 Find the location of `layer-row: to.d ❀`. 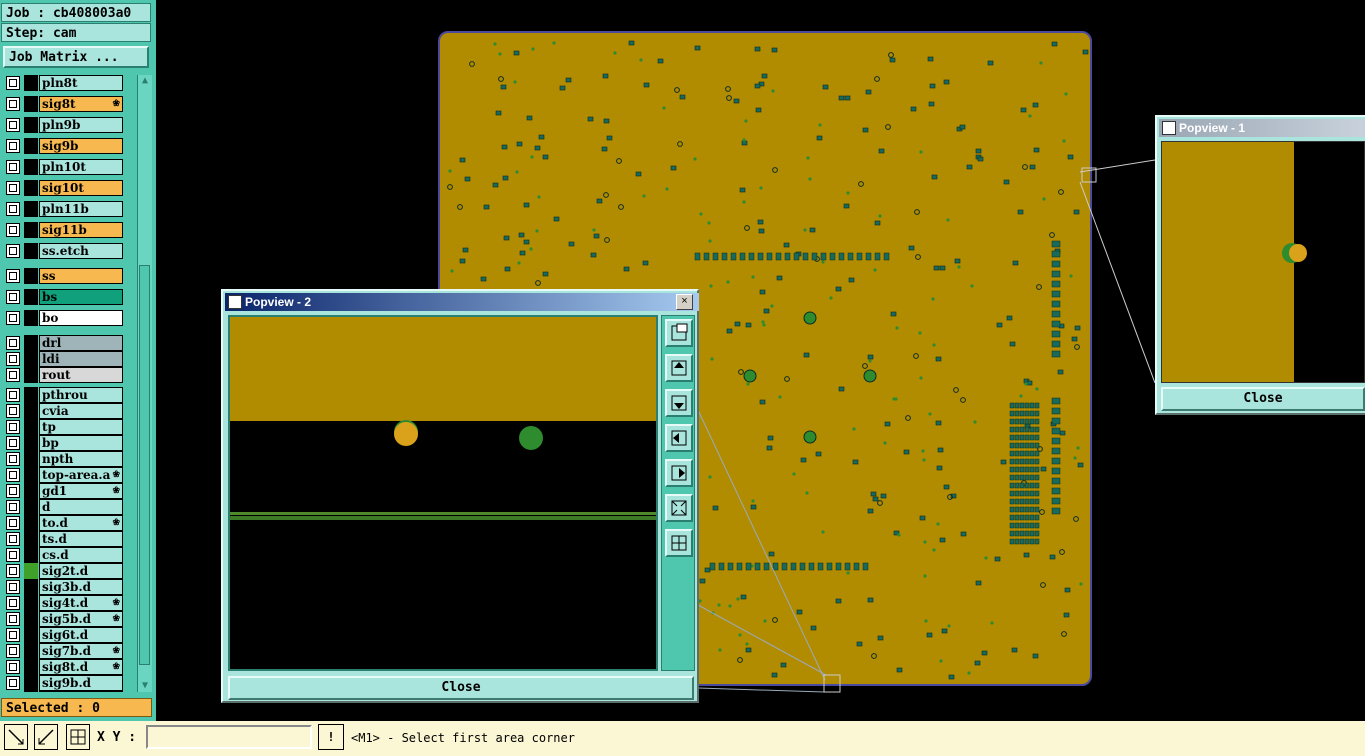

layer-row: to.d ❀ is located at coordinates (64, 523).